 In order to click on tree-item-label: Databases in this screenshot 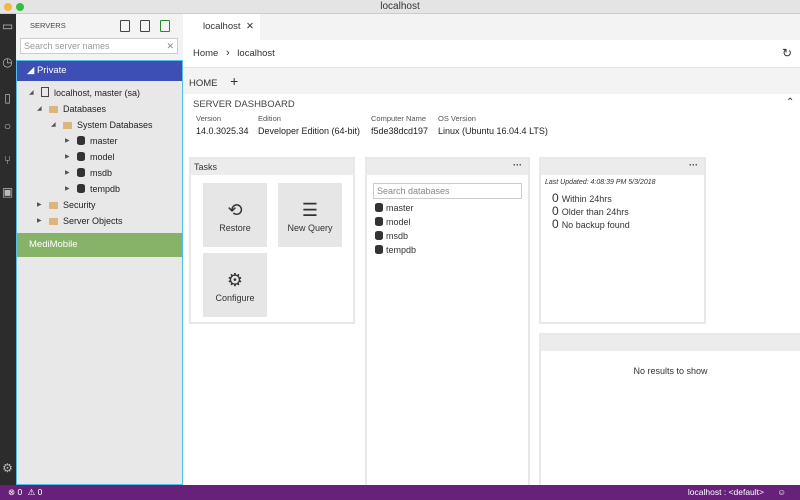, I will do `click(85, 109)`.